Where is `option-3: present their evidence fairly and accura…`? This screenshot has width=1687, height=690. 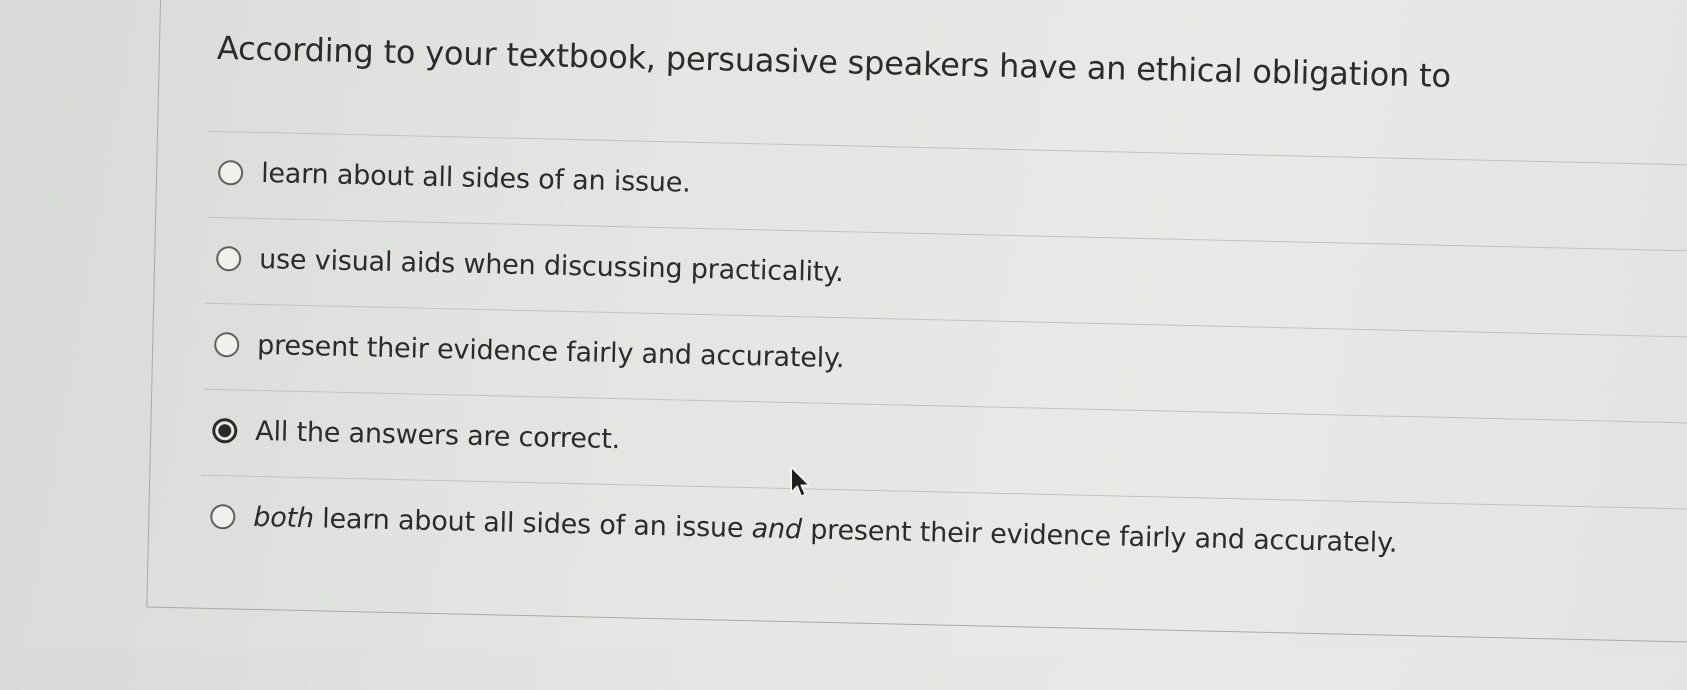
option-3: present their evidence fairly and accura… is located at coordinates (529, 352).